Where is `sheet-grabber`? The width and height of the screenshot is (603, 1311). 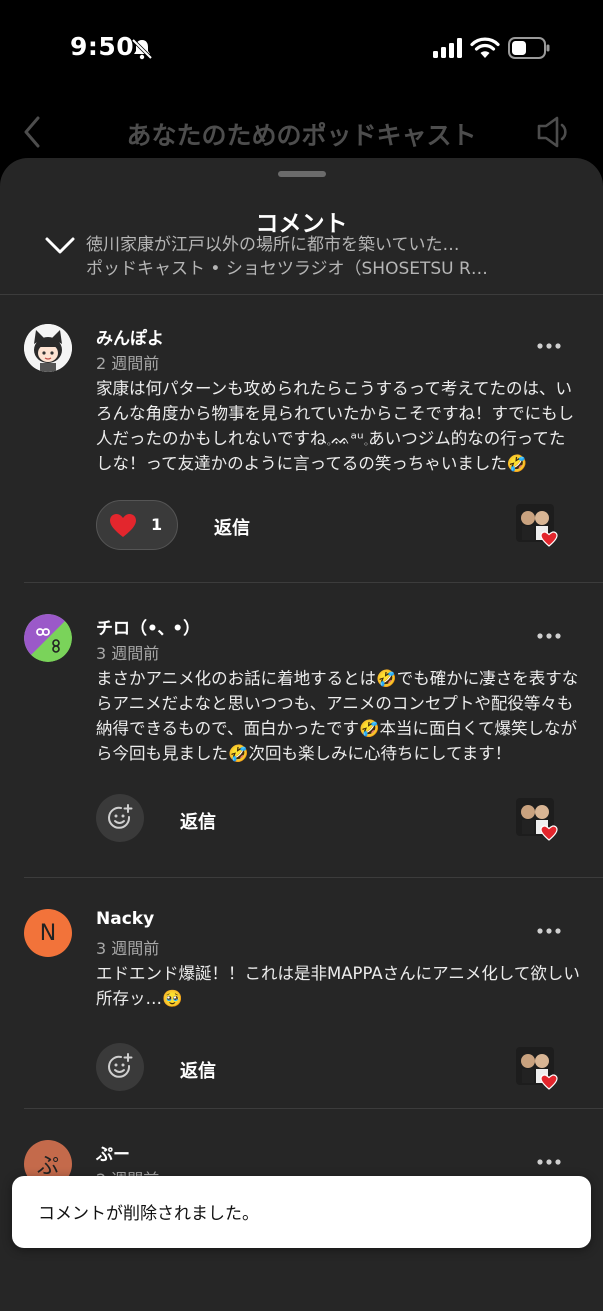
sheet-grabber is located at coordinates (302, 174).